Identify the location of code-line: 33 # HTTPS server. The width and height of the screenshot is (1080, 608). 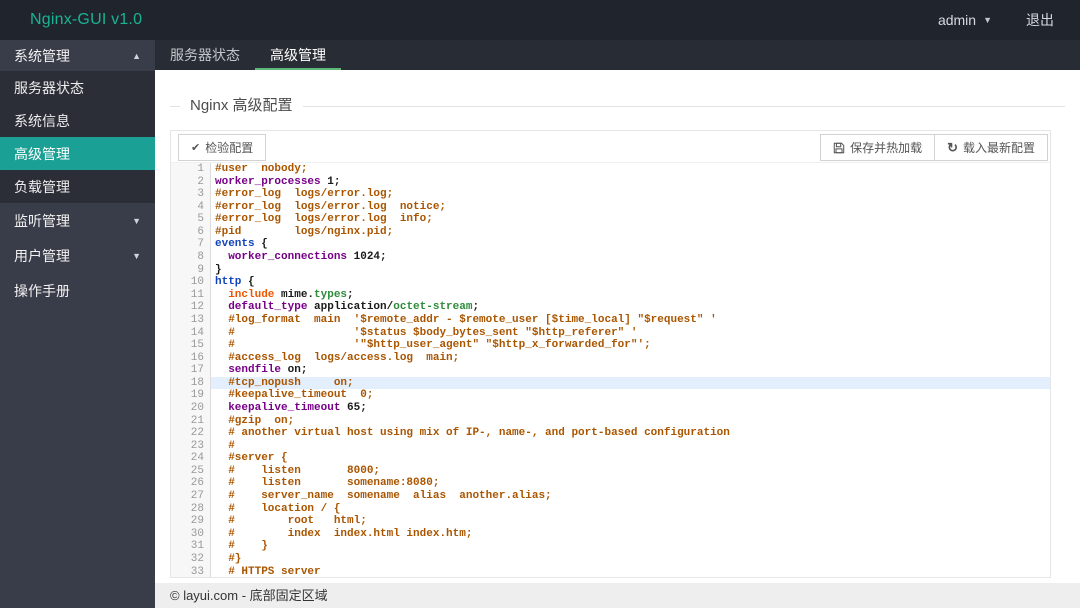
(610, 571).